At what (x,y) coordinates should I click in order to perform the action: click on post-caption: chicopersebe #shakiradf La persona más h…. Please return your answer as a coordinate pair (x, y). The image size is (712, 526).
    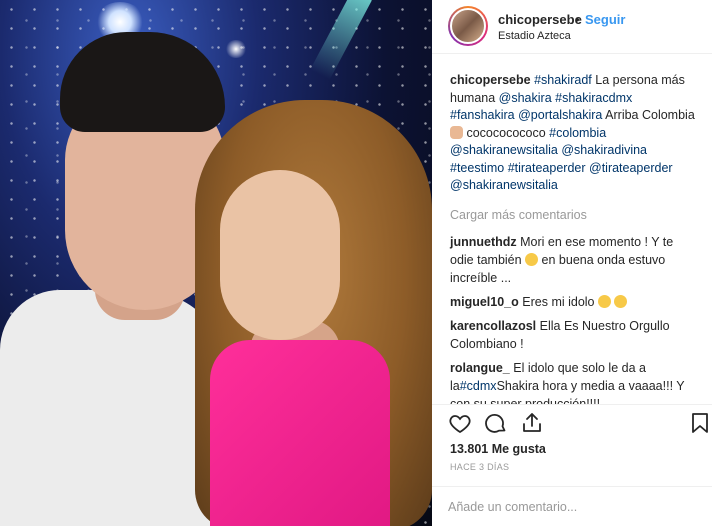
    Looking at the image, I should click on (573, 133).